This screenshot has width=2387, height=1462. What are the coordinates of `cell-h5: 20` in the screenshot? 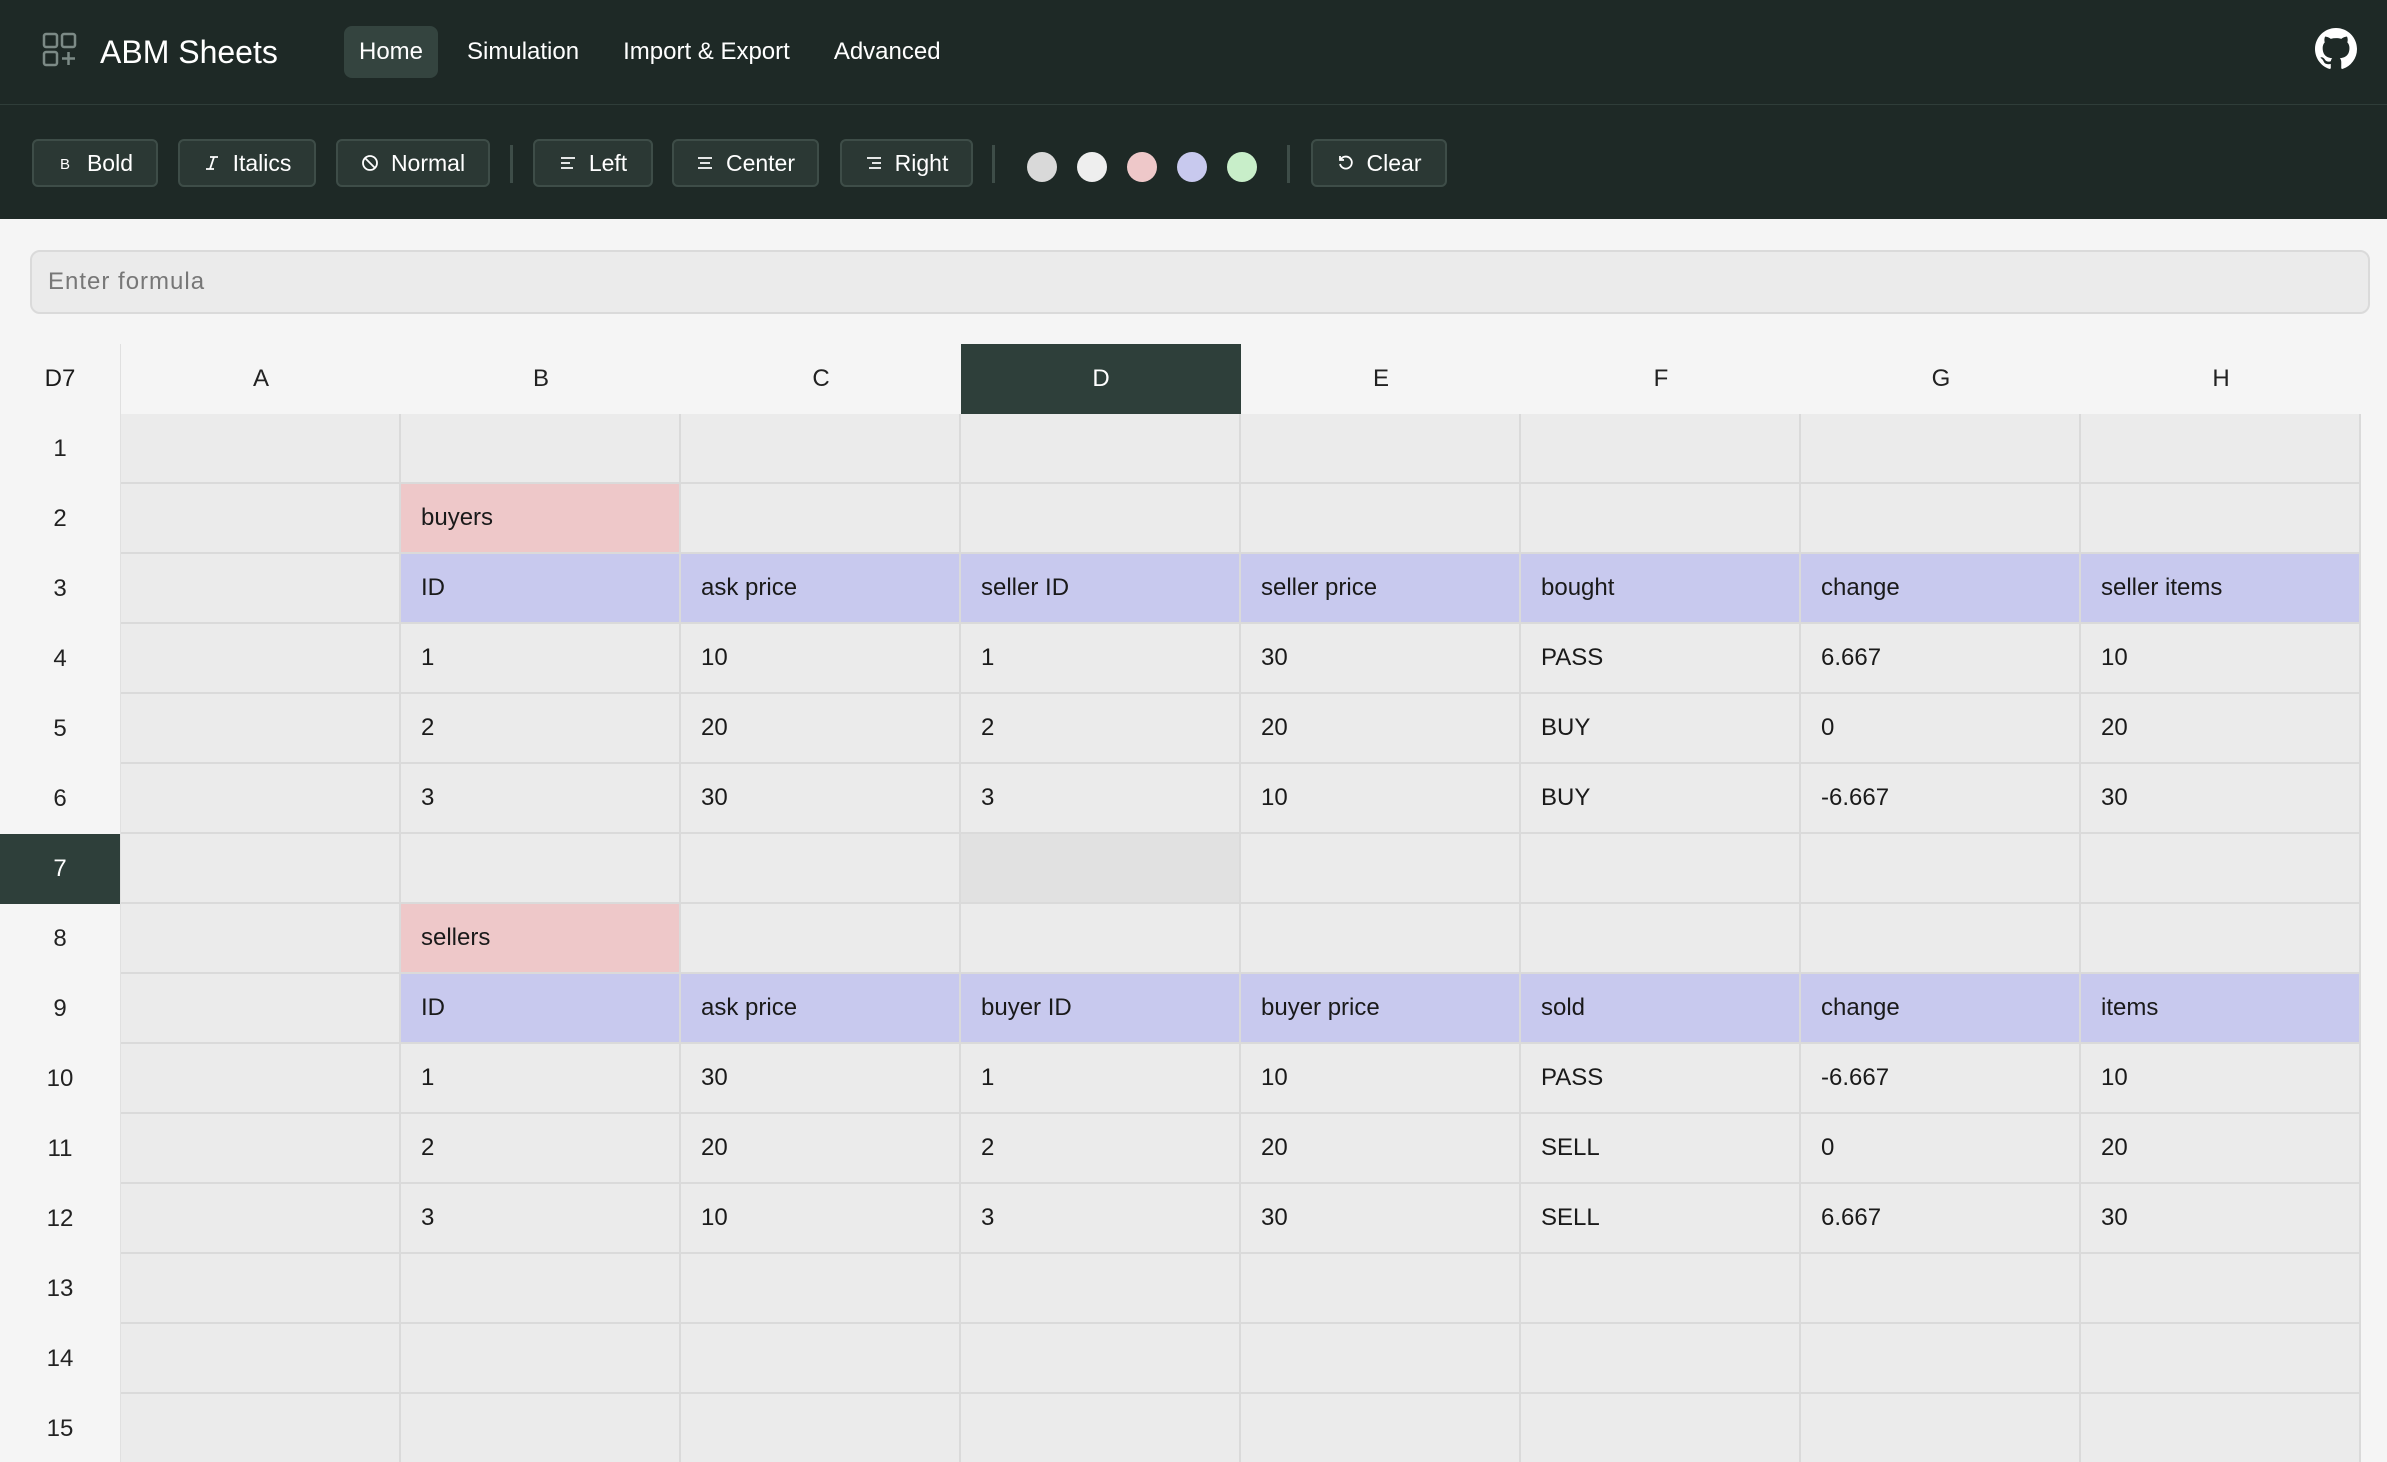 It's located at (2221, 729).